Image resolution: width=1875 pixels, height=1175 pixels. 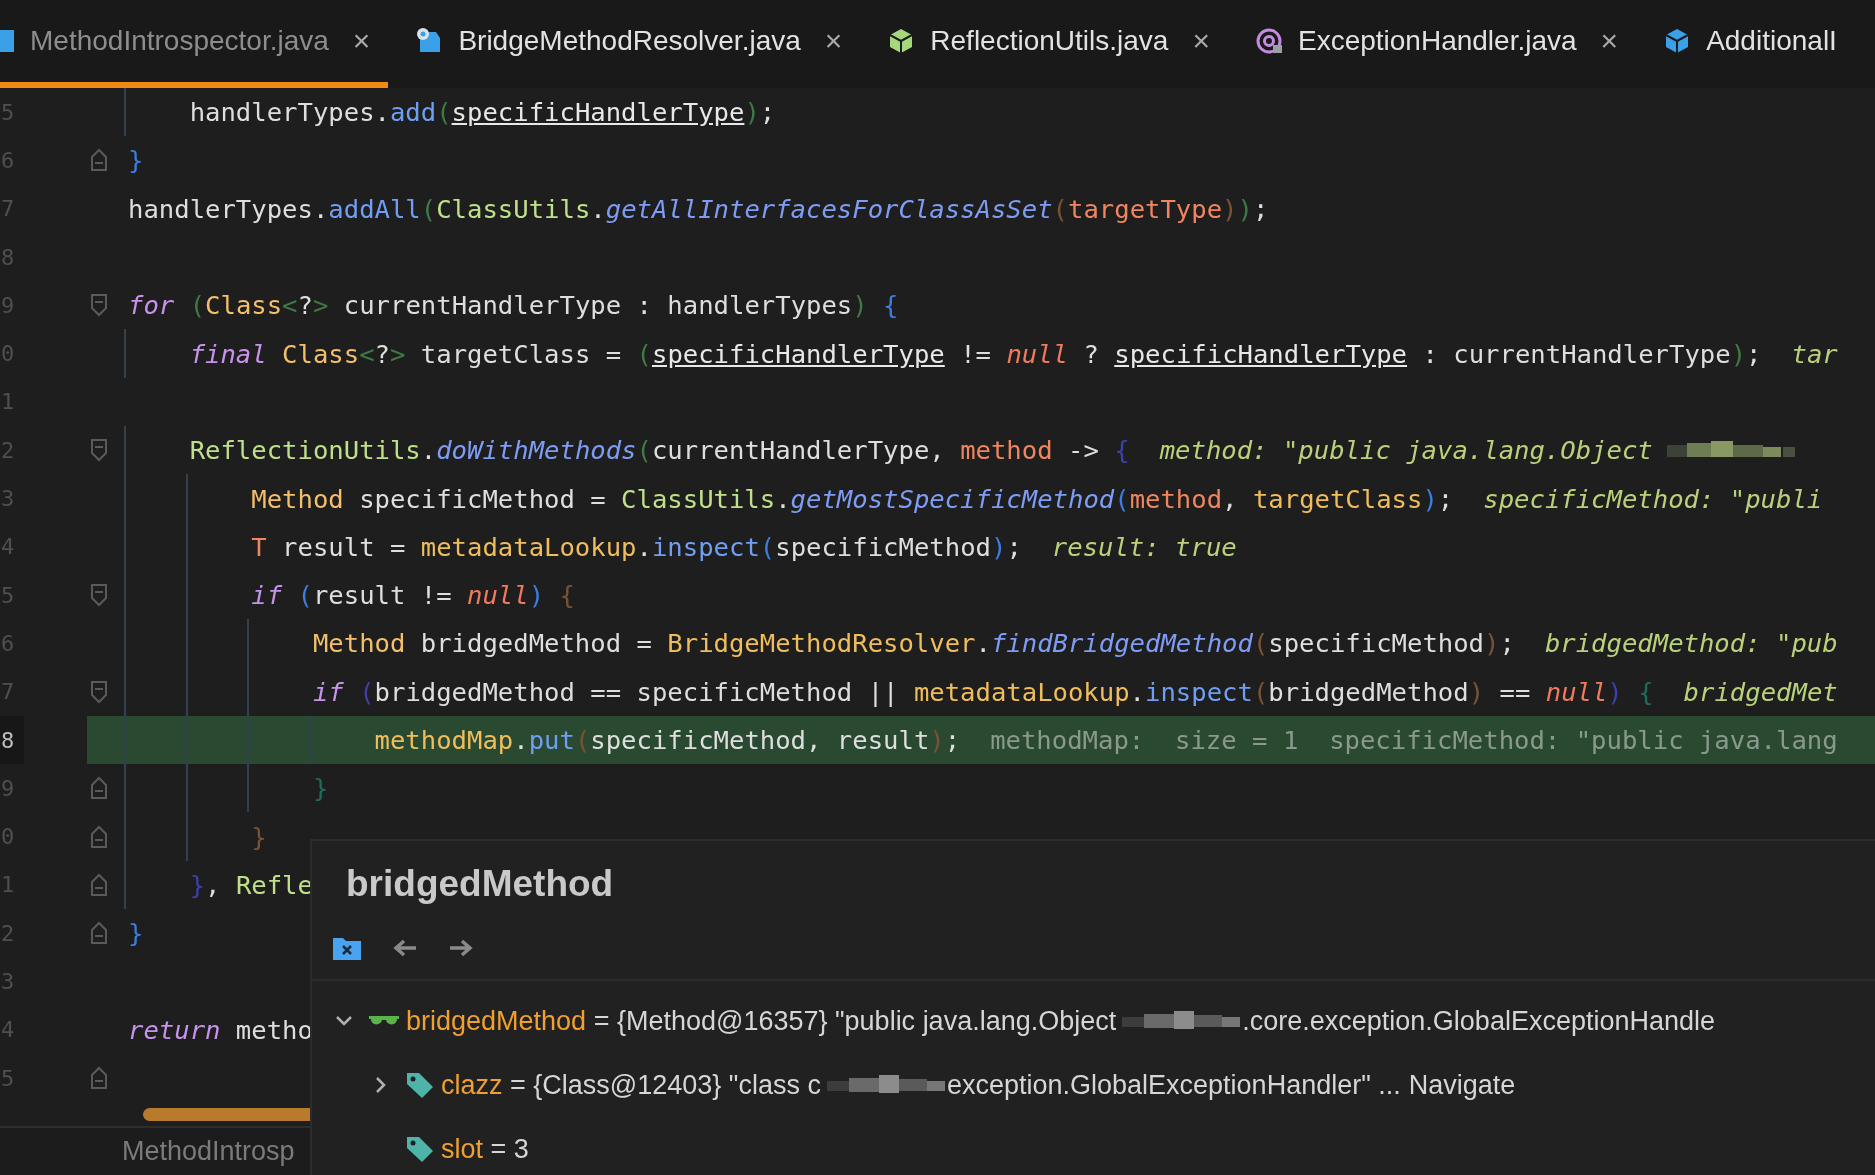 What do you see at coordinates (665, 1085) in the screenshot?
I see `variable-value: = {Class@12403} "class c` at bounding box center [665, 1085].